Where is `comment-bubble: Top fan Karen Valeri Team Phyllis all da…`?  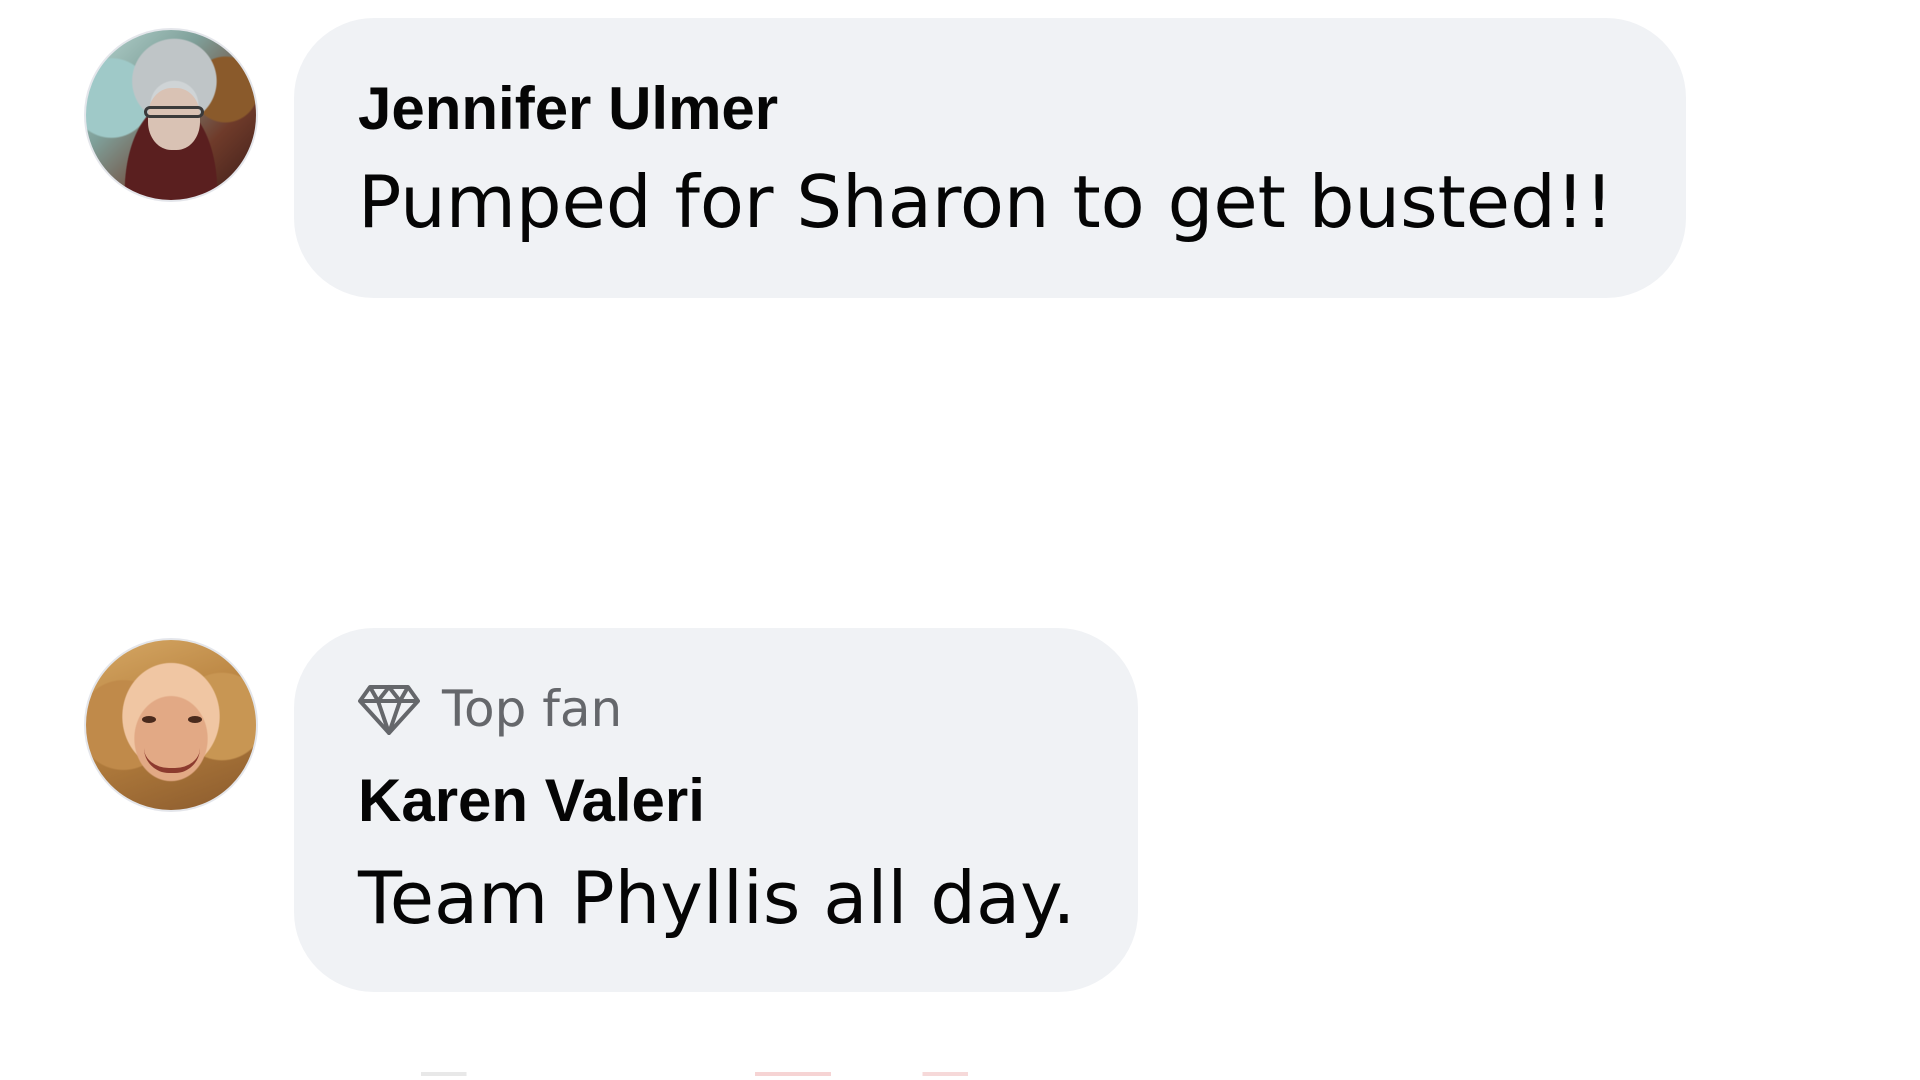
comment-bubble: Top fan Karen Valeri Team Phyllis all da… is located at coordinates (716, 810).